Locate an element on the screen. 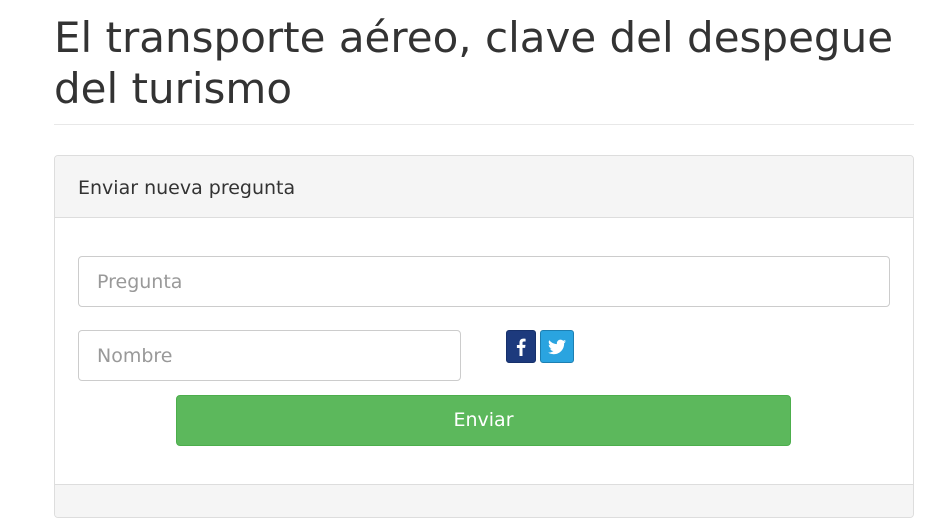 This screenshot has height=531, width=945. submit-button: Enviar is located at coordinates (483, 420).